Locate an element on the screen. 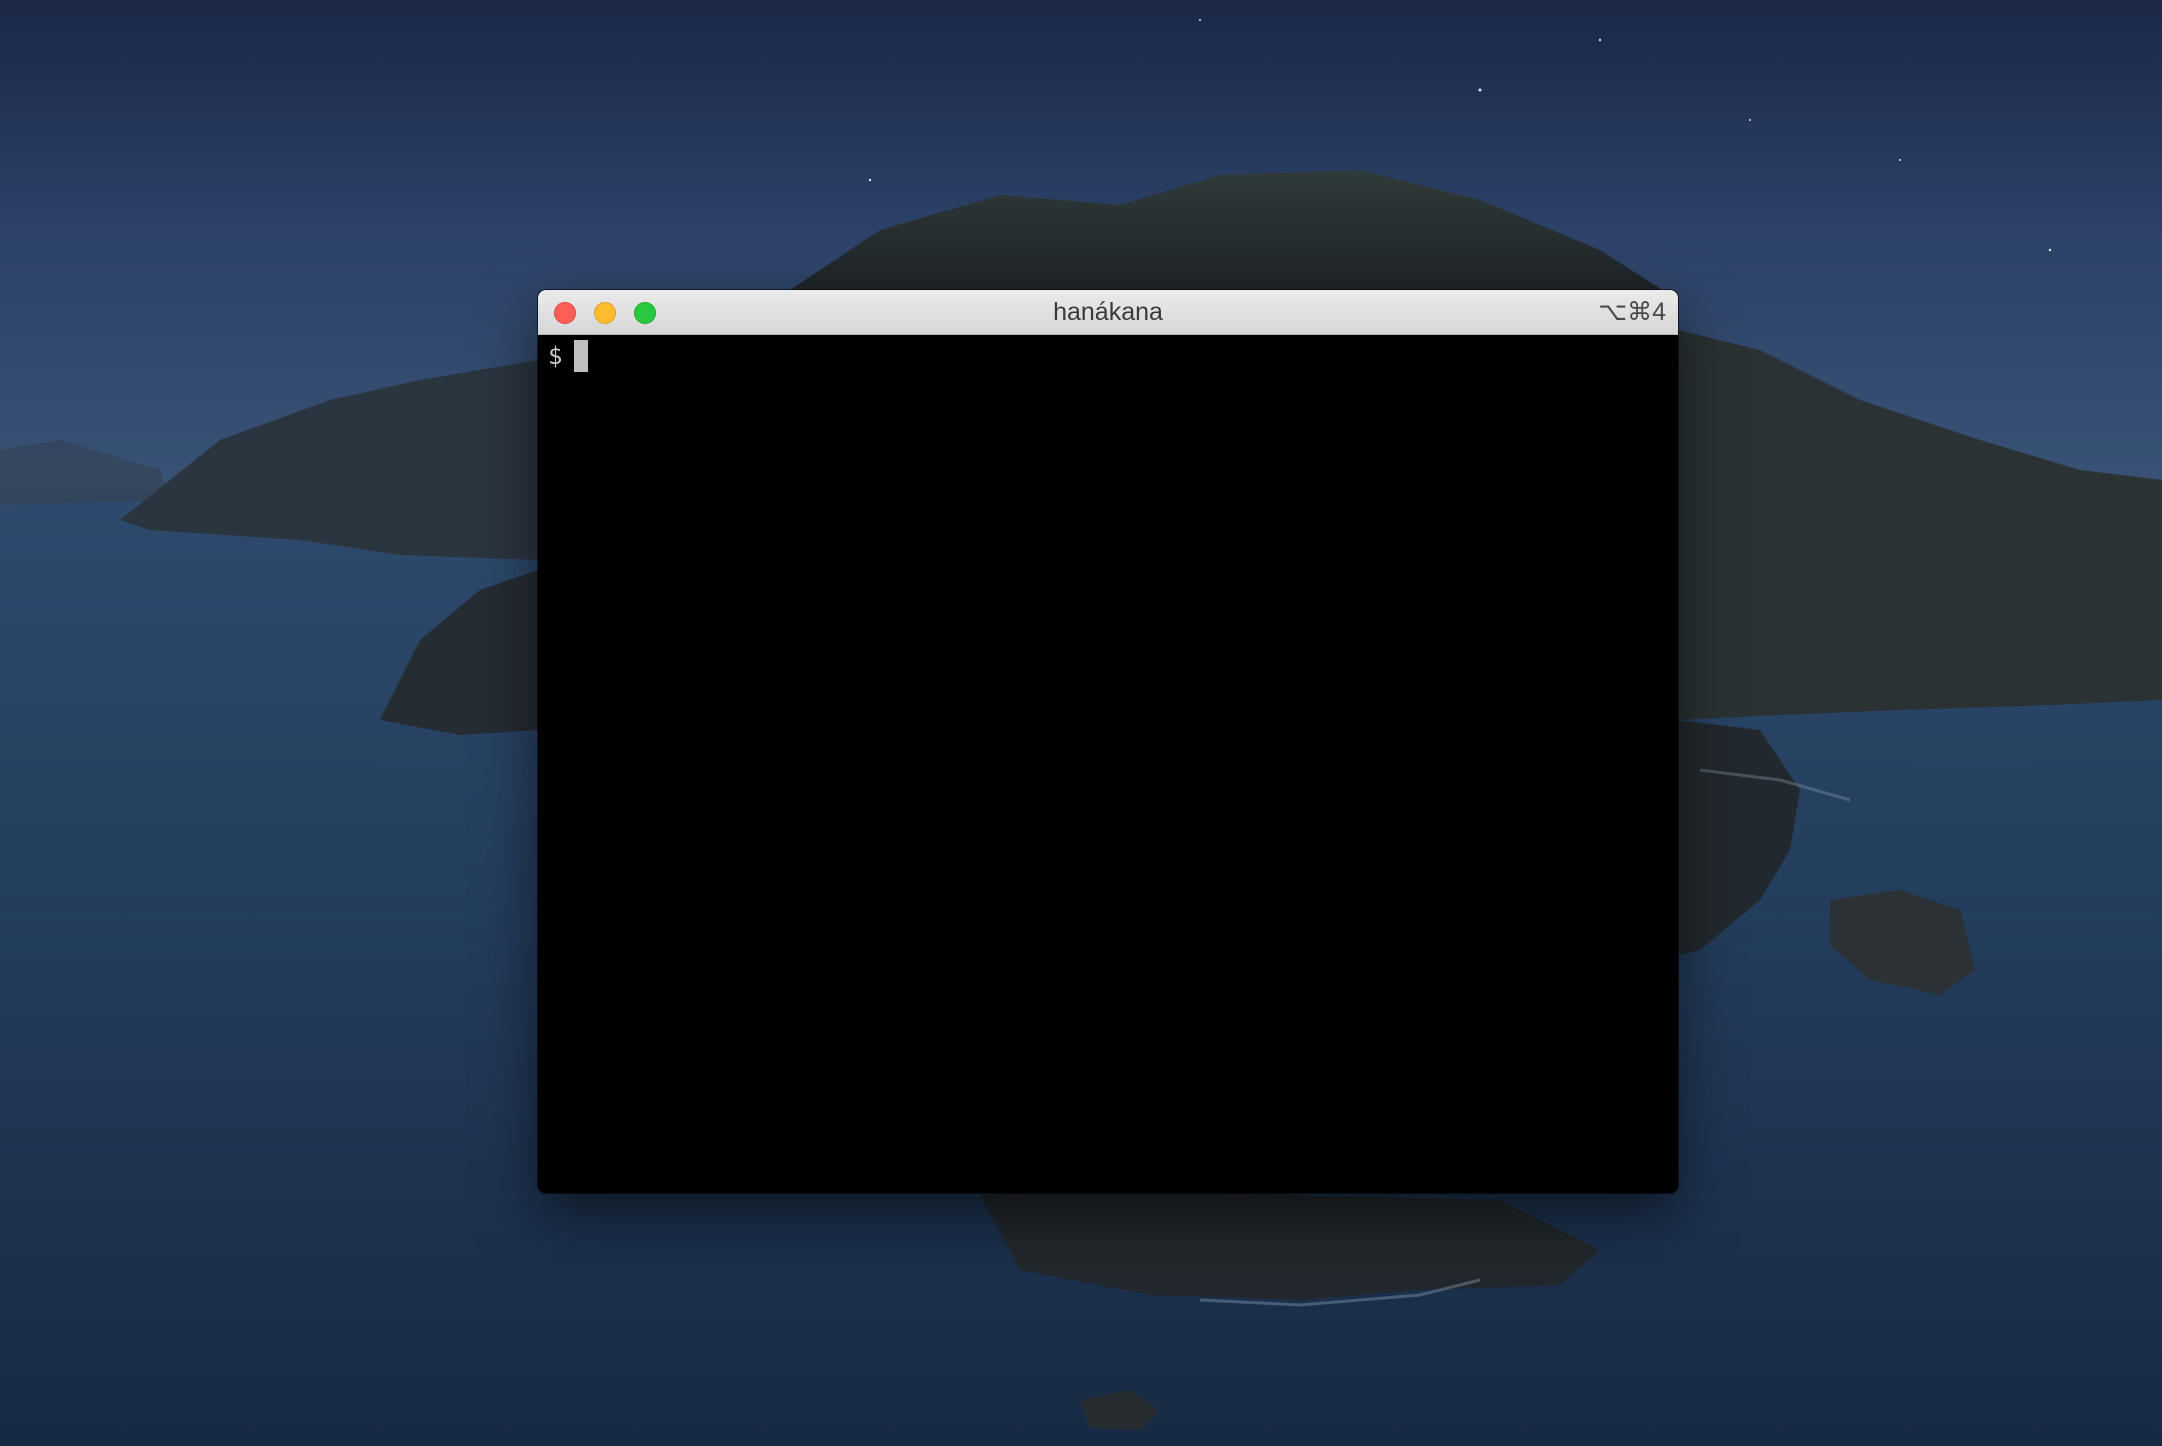 The image size is (2162, 1446). prompt-symbol: $ is located at coordinates (555, 356).